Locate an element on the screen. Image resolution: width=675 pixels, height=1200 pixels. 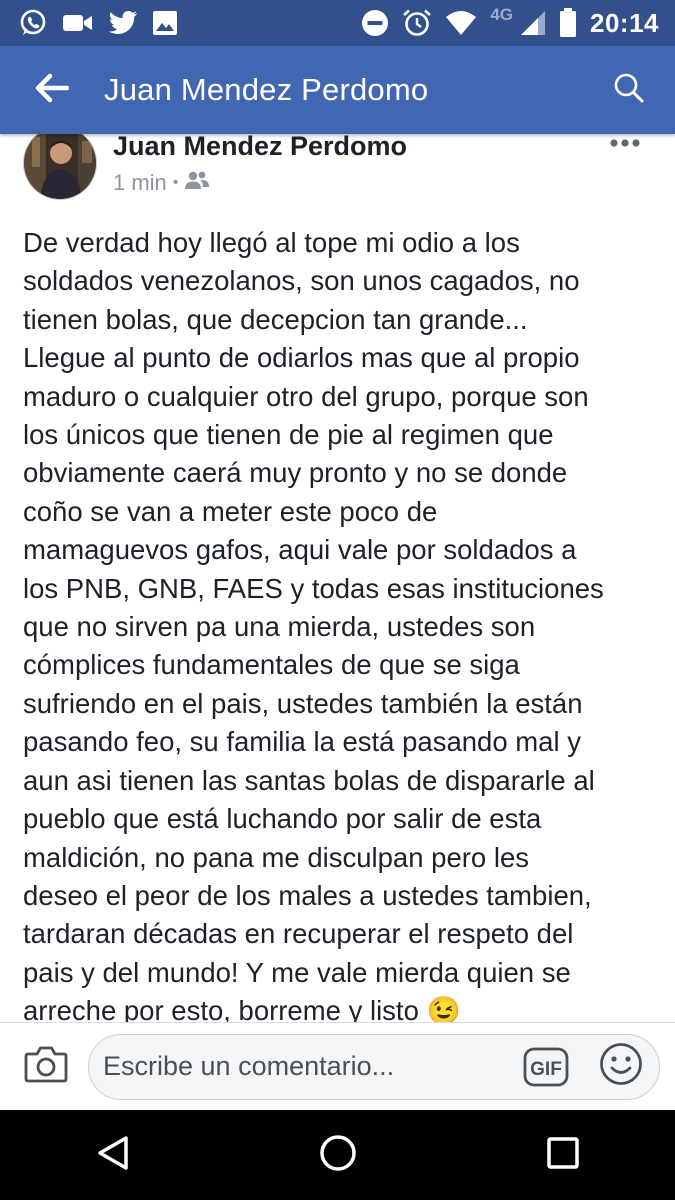
app-bar: Juan Mendez Perdomo is located at coordinates (337, 90).